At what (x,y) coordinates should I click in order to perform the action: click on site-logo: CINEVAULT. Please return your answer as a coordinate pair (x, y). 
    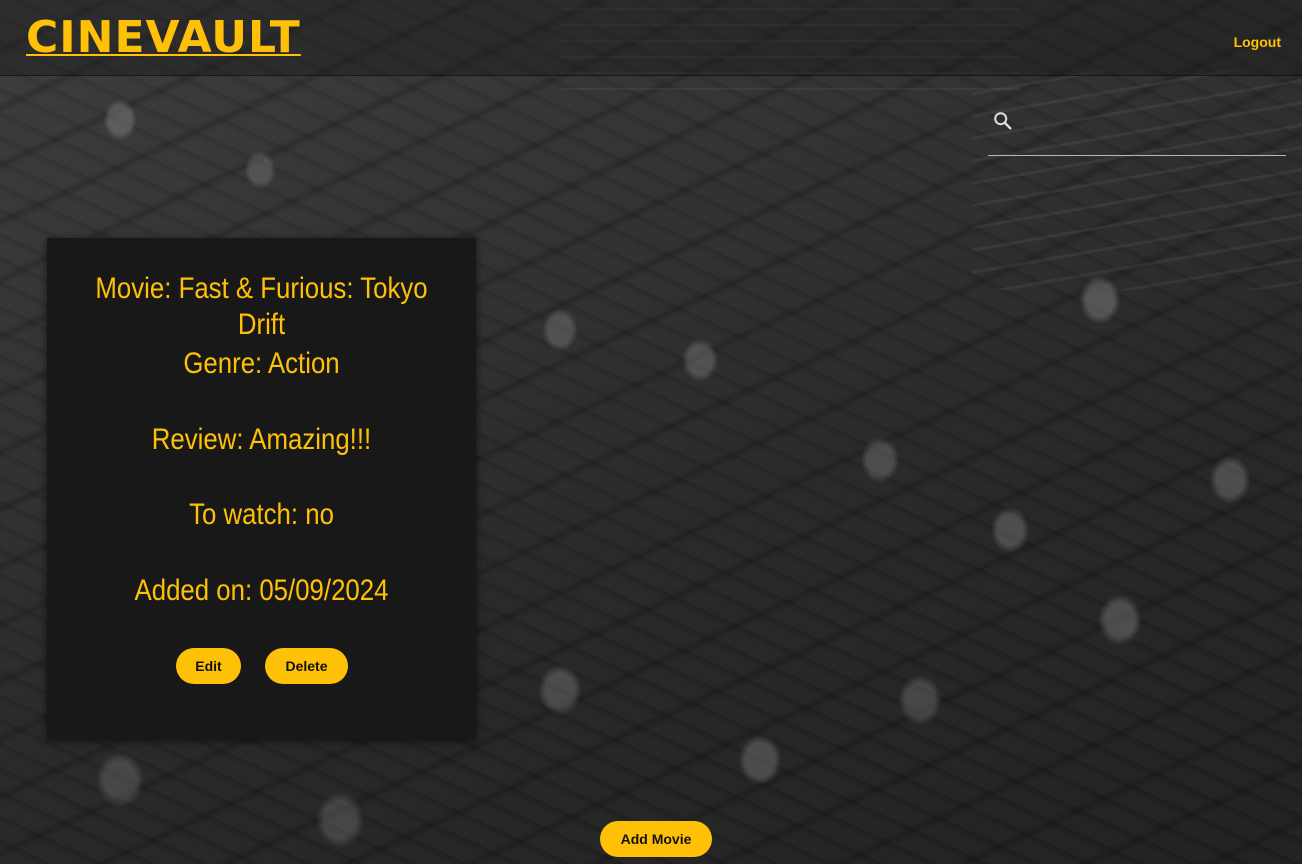
    Looking at the image, I should click on (163, 38).